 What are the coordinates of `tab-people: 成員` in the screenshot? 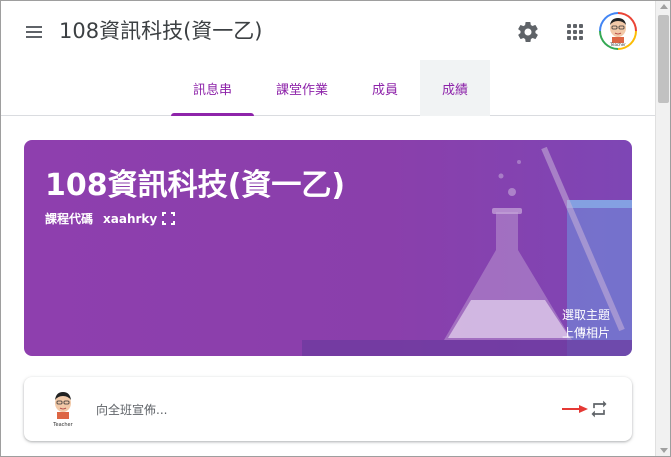 It's located at (385, 88).